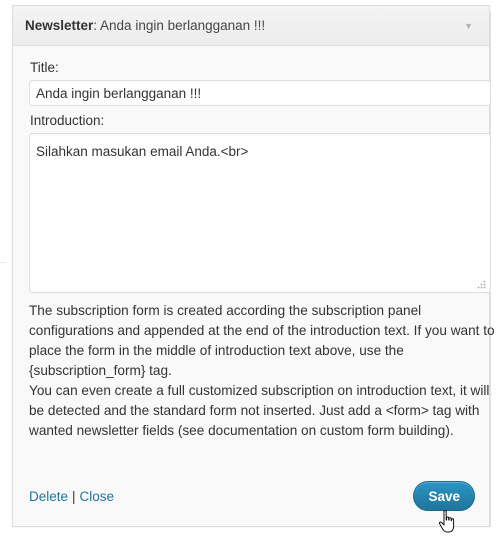  I want to click on widget-title-name: Newsletter, so click(59, 25).